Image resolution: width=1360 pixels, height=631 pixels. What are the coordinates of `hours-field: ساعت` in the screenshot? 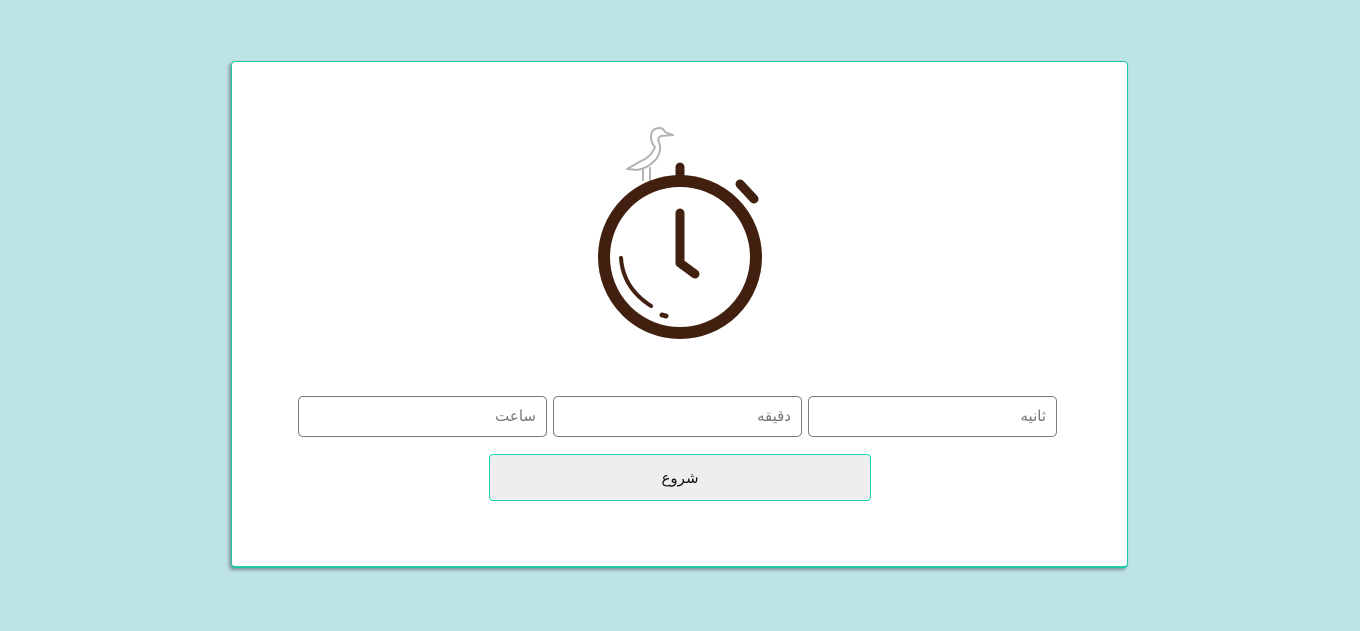 It's located at (422, 416).